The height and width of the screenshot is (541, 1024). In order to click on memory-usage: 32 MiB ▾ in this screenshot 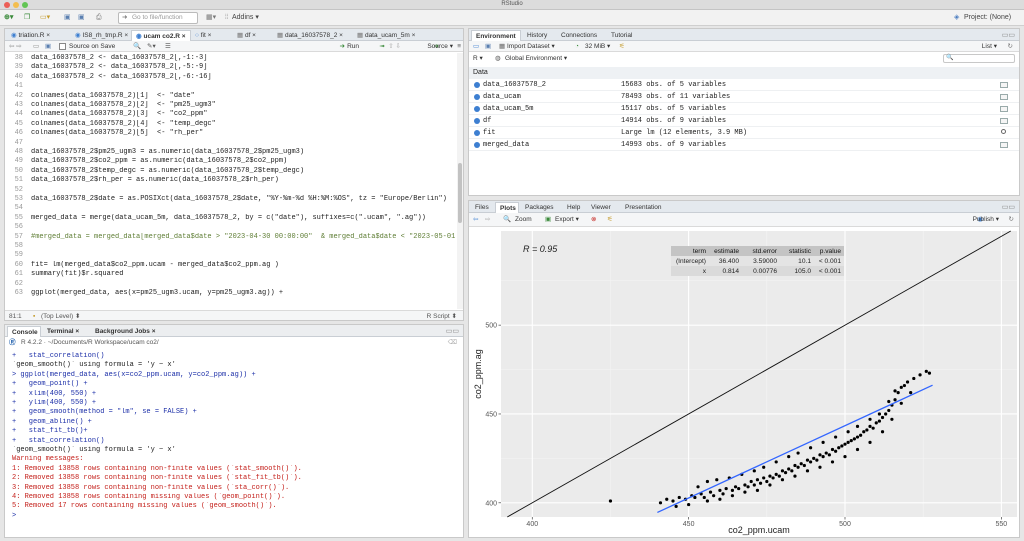, I will do `click(597, 46)`.